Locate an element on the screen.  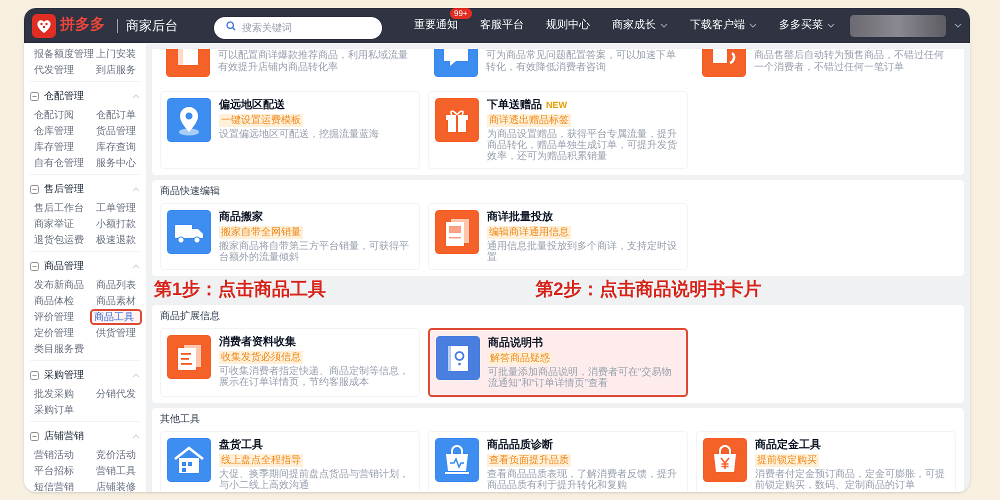
document-icon is located at coordinates (189, 357).